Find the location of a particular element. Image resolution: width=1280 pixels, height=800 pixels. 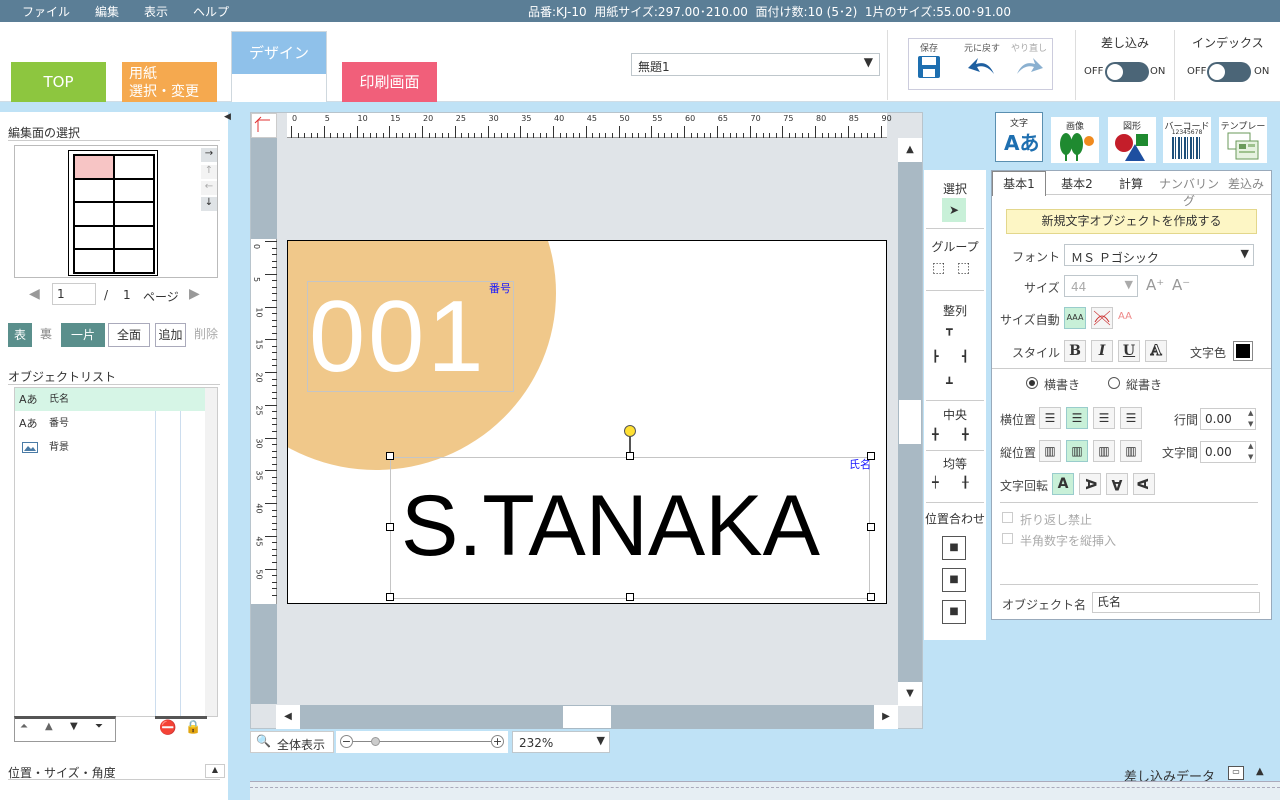

objtype-text: 文字 Aあ is located at coordinates (1019, 137).